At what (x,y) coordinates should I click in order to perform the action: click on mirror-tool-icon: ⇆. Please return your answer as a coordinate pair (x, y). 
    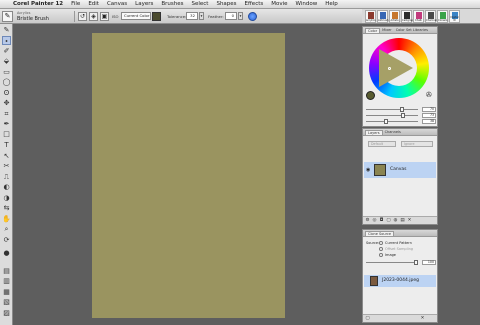
    Looking at the image, I should click on (6, 208).